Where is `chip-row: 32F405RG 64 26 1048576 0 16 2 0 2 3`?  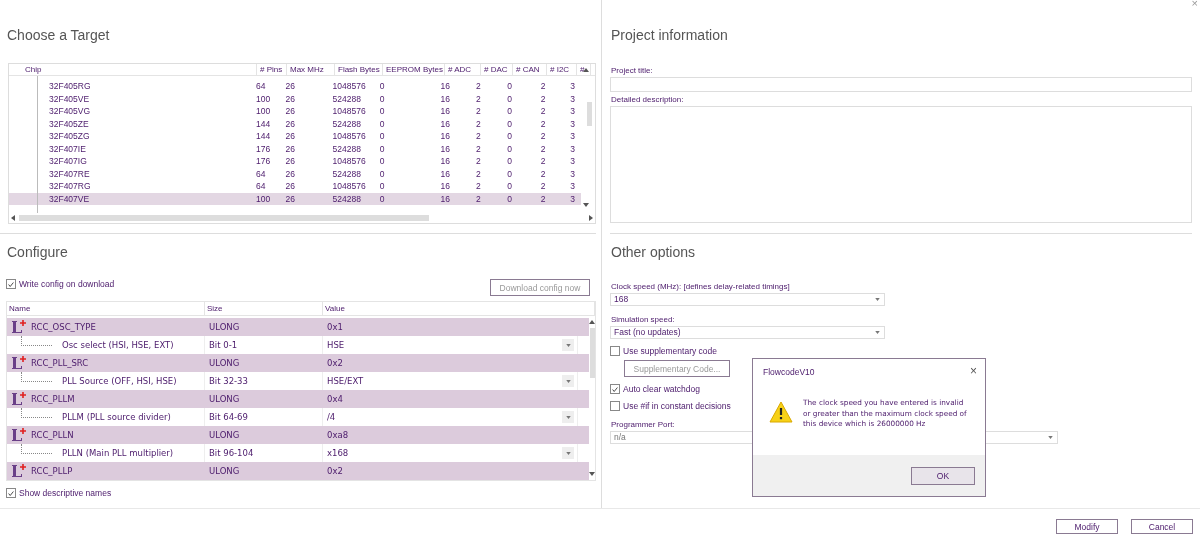
chip-row: 32F405RG 64 26 1048576 0 16 2 0 2 3 is located at coordinates (295, 86).